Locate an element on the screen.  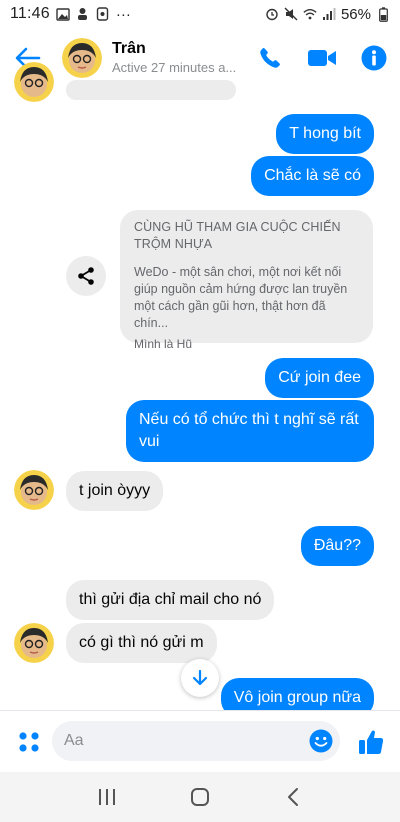
gallery-icon is located at coordinates (63, 14).